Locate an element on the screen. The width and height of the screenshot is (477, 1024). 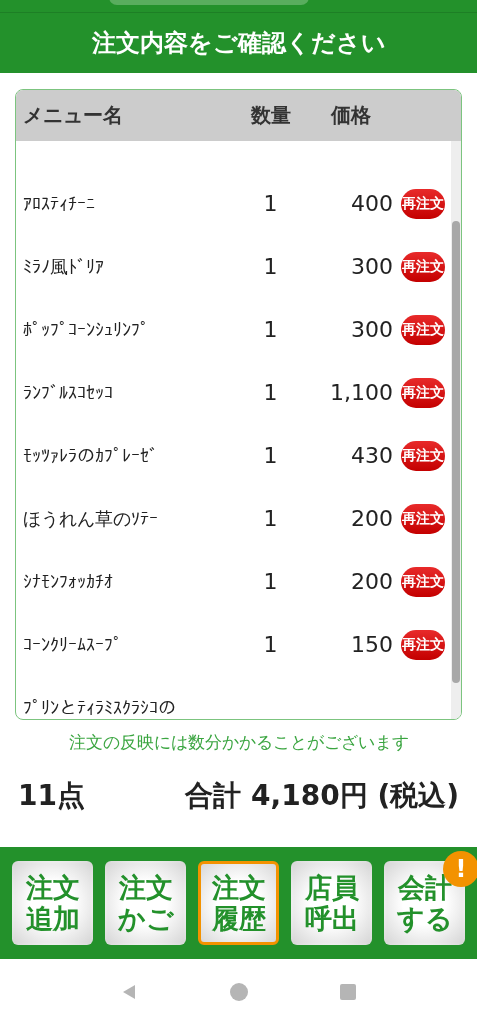
scrollbar is located at coordinates (456, 430).